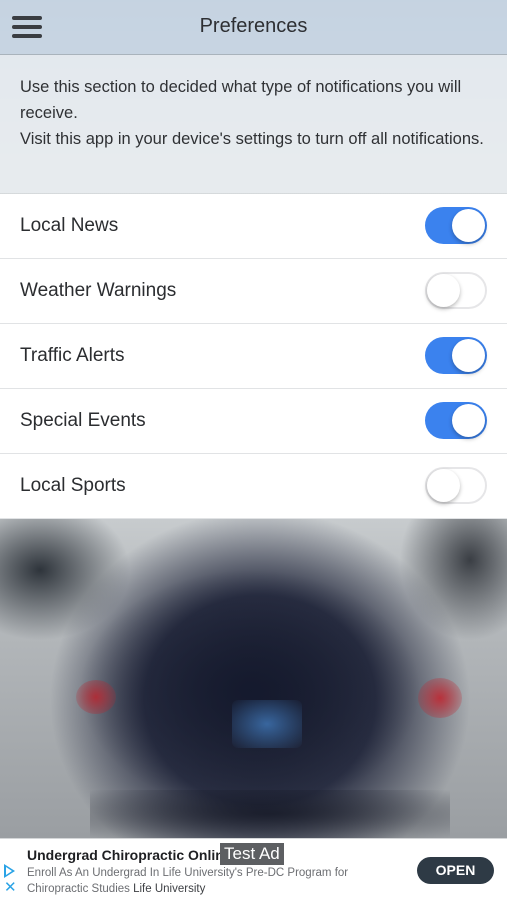 Image resolution: width=507 pixels, height=901 pixels. I want to click on setting-row-traffic-alerts: Traffic Alerts, so click(253, 356).